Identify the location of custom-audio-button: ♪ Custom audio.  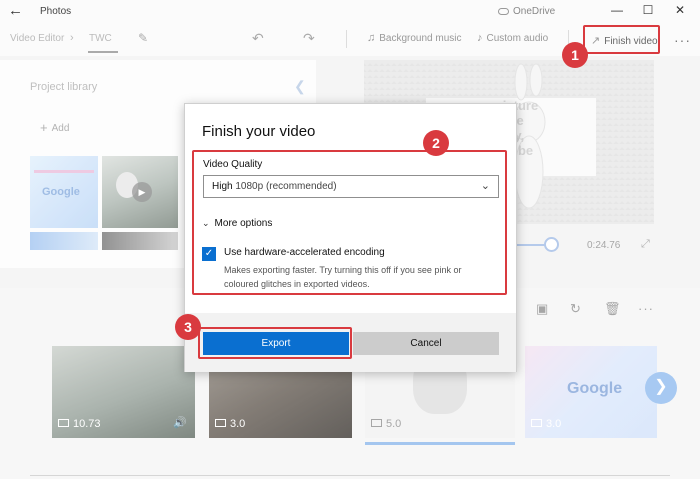
(512, 38).